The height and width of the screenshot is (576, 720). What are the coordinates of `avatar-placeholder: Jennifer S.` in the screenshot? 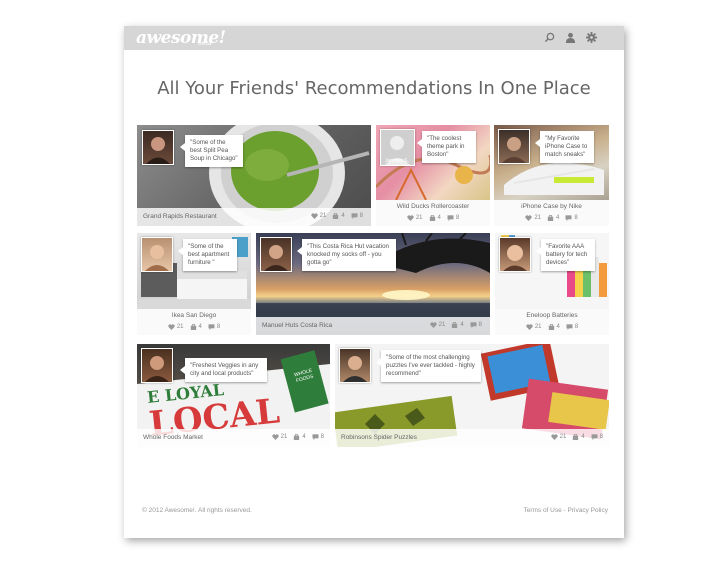 It's located at (397, 147).